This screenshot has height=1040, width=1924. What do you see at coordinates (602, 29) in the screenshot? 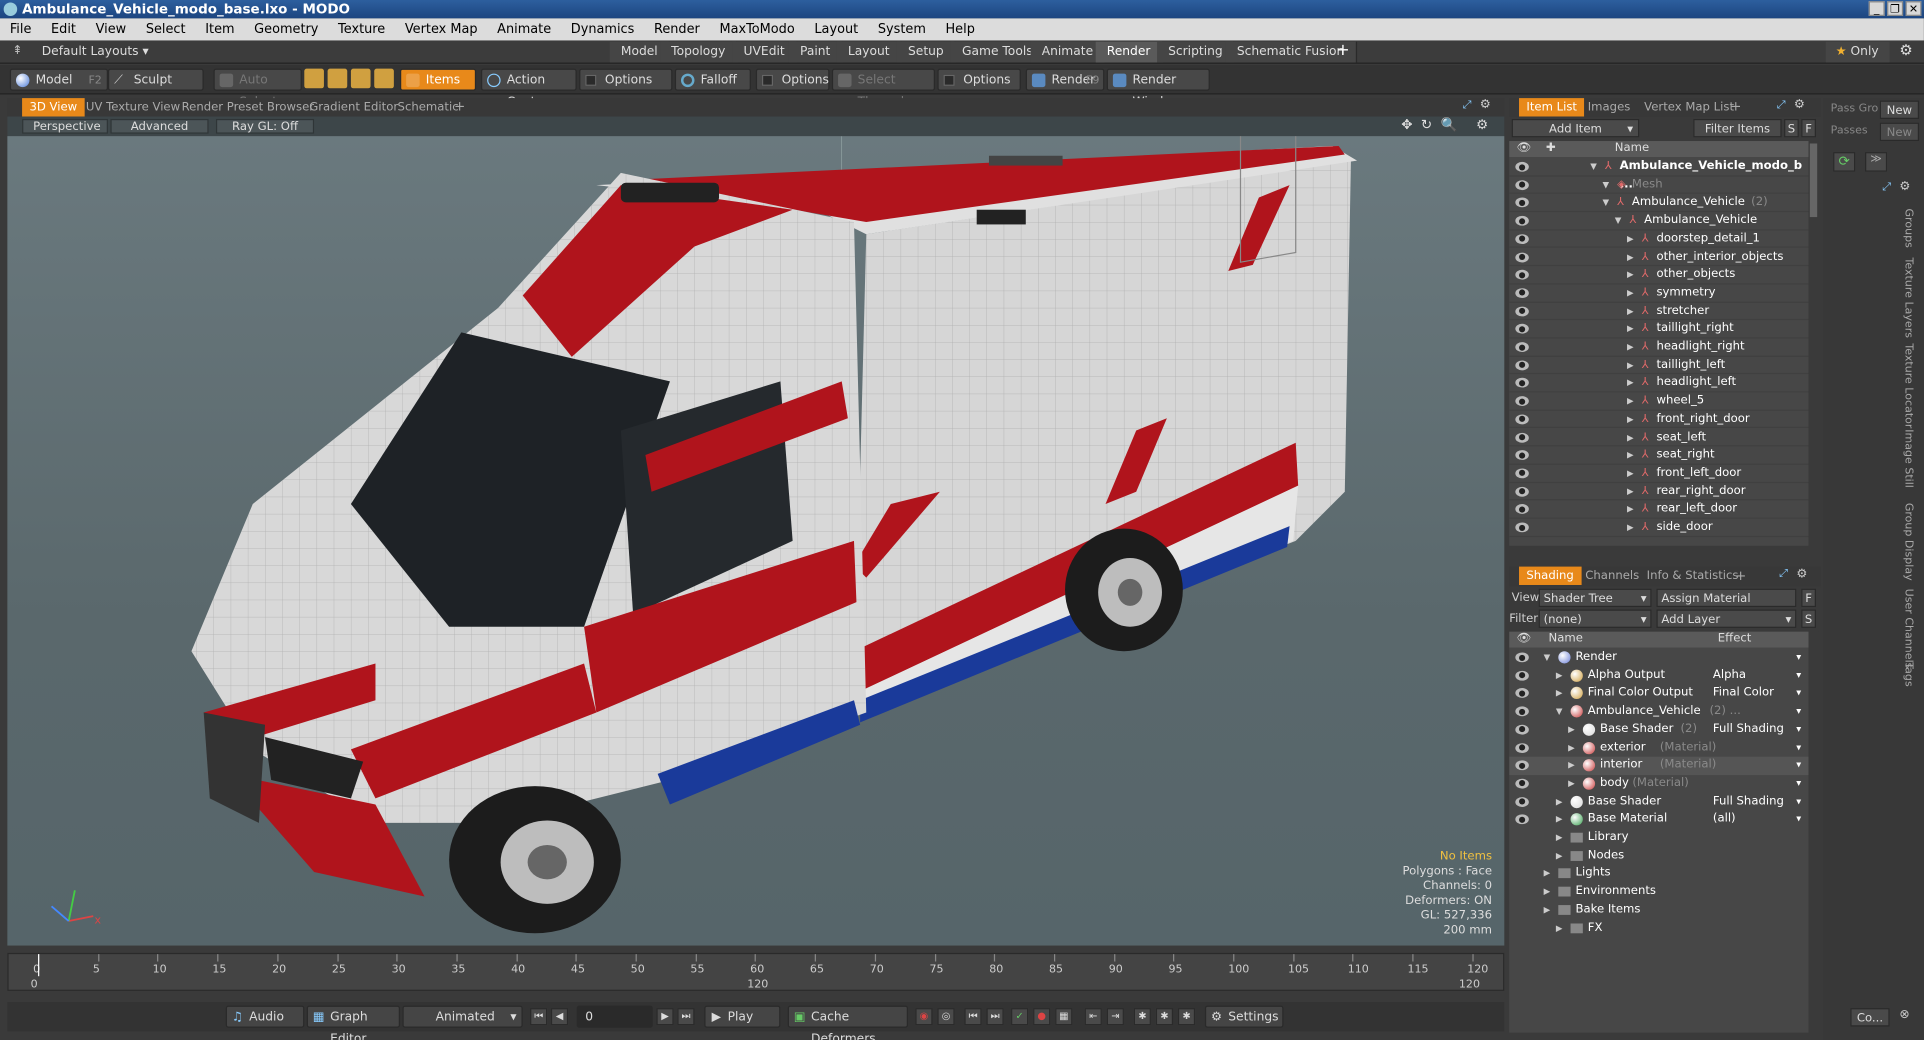
I see `menu-item-dynamics: Dynamics` at bounding box center [602, 29].